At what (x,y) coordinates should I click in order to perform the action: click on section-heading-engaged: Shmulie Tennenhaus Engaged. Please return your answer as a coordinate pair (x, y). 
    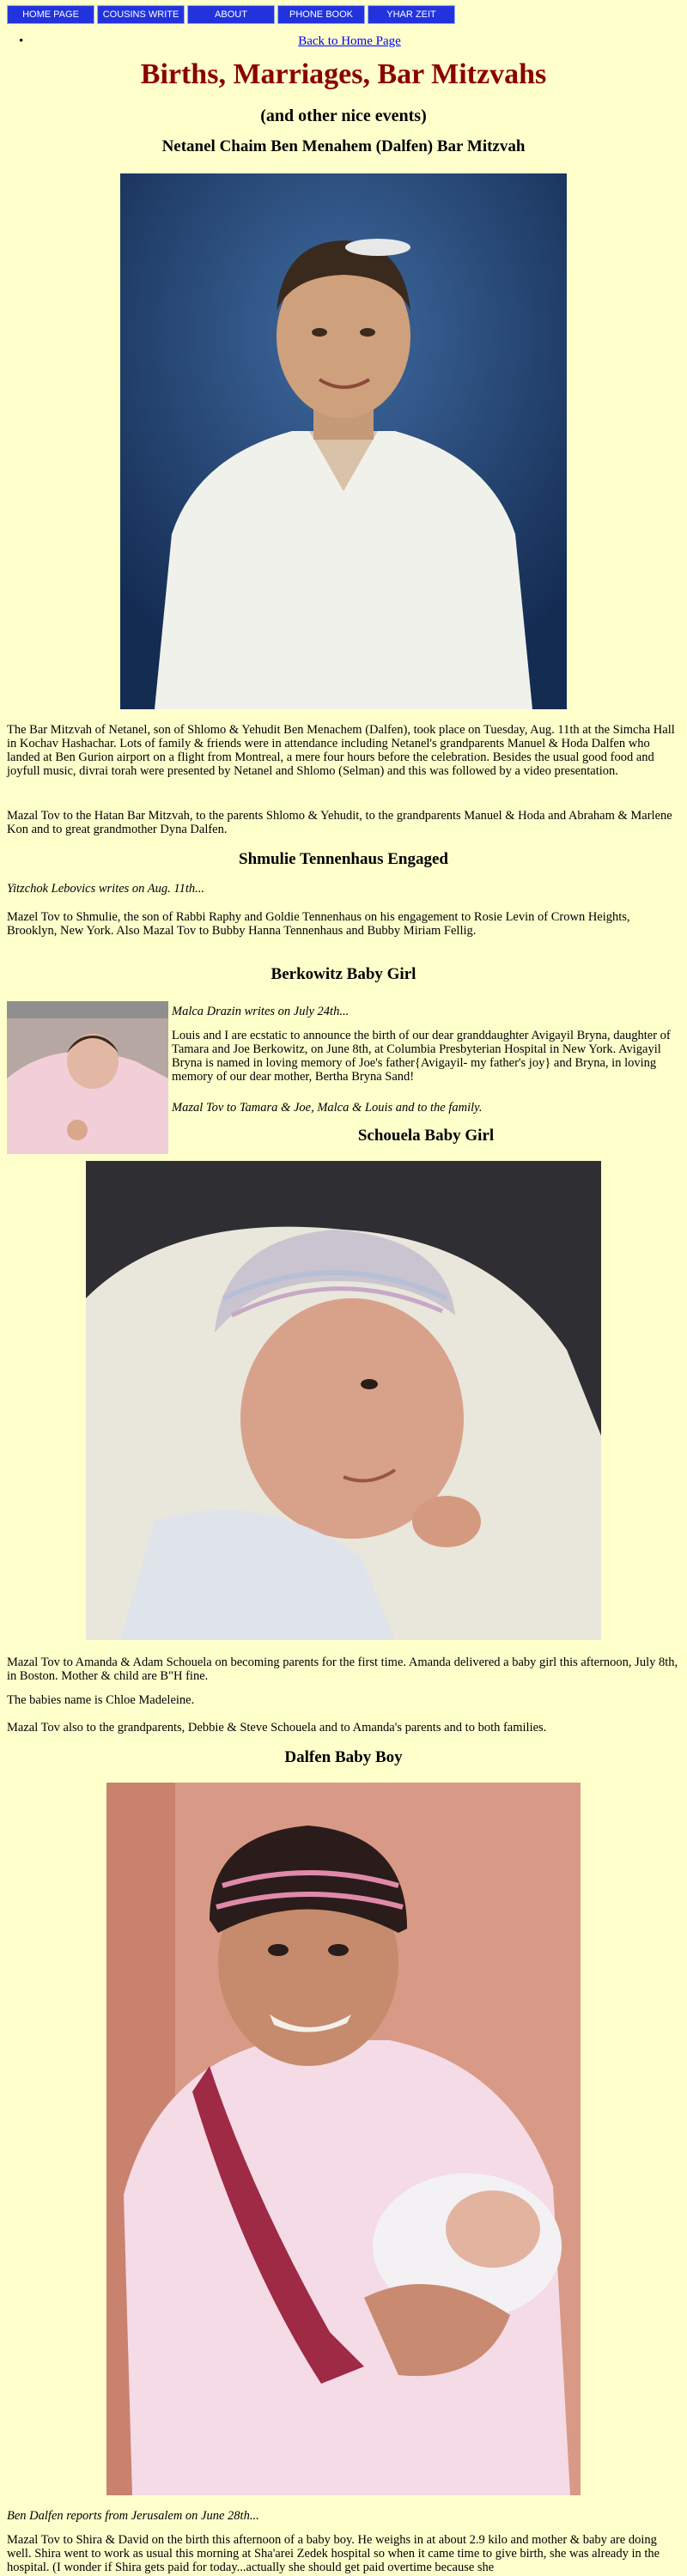
    Looking at the image, I should click on (343, 859).